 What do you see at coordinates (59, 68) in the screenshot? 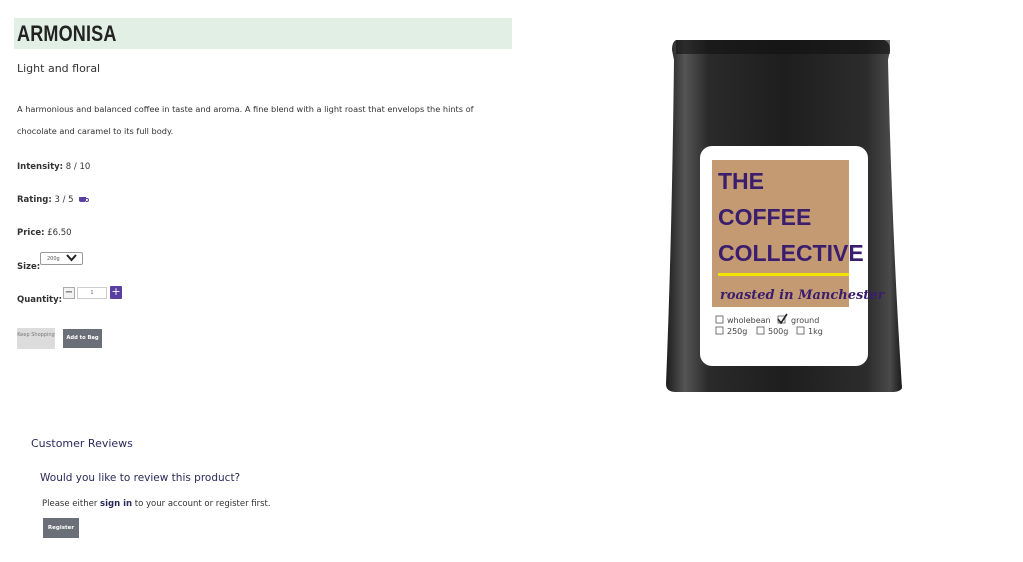
I see `product-subtitle: Light and floral` at bounding box center [59, 68].